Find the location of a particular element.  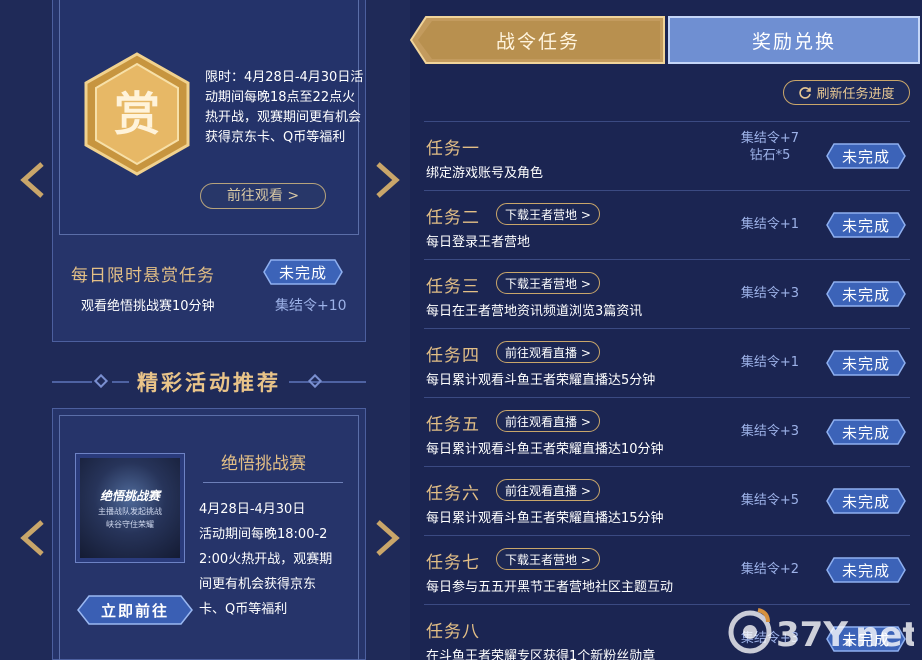

task-desc: 每日累计观看斗鱼王者荣耀直播达5分钟 is located at coordinates (541, 380).